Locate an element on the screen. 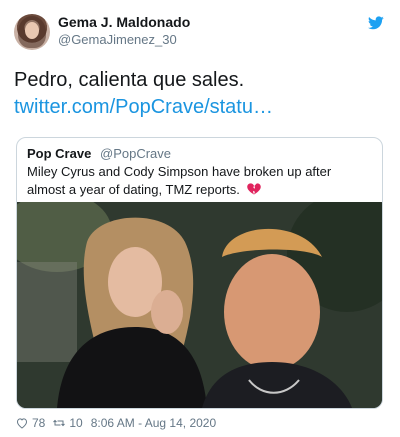 This screenshot has height=437, width=400. man-face is located at coordinates (272, 312).